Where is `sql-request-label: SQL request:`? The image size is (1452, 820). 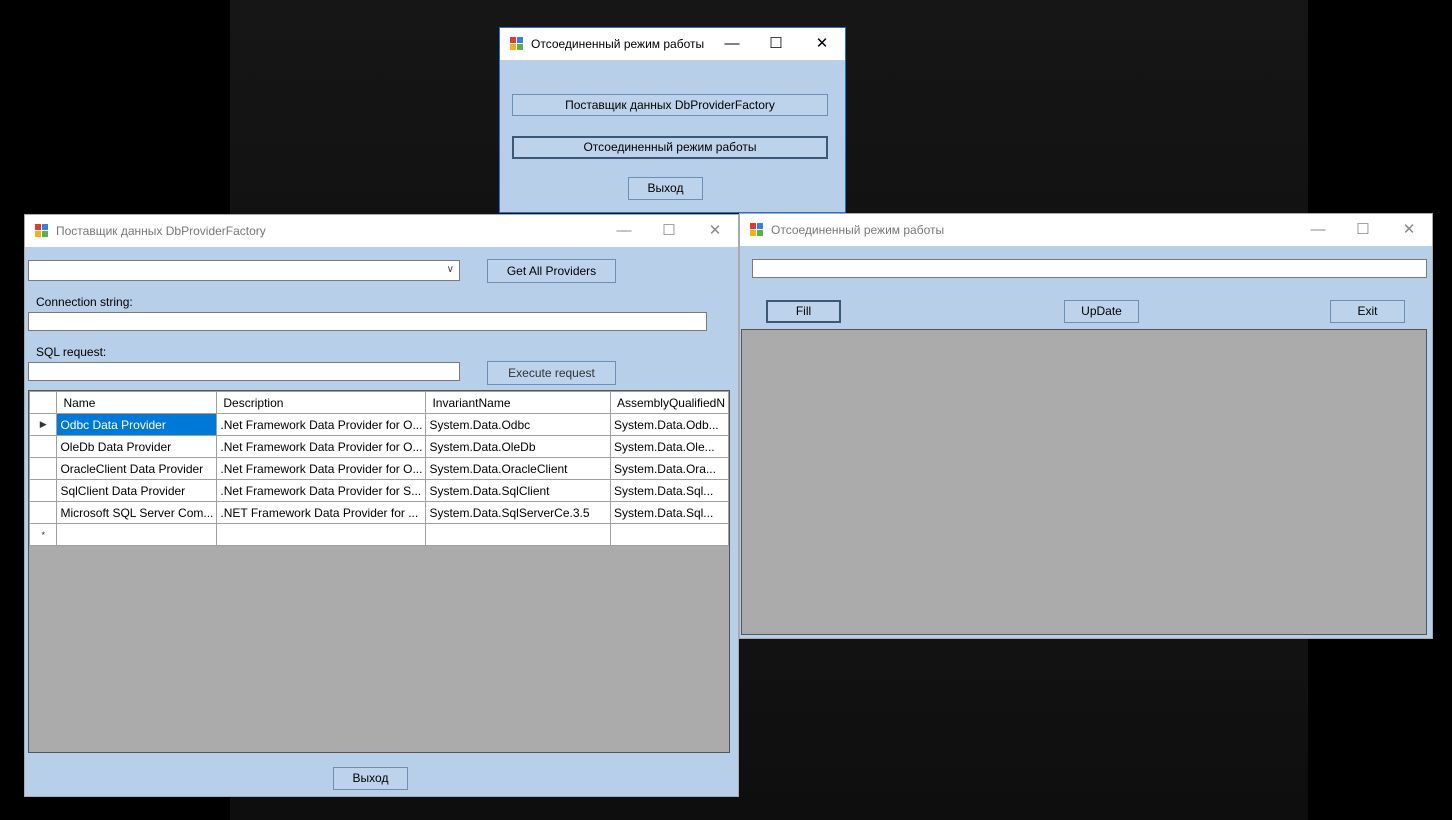
sql-request-label: SQL request: is located at coordinates (71, 352).